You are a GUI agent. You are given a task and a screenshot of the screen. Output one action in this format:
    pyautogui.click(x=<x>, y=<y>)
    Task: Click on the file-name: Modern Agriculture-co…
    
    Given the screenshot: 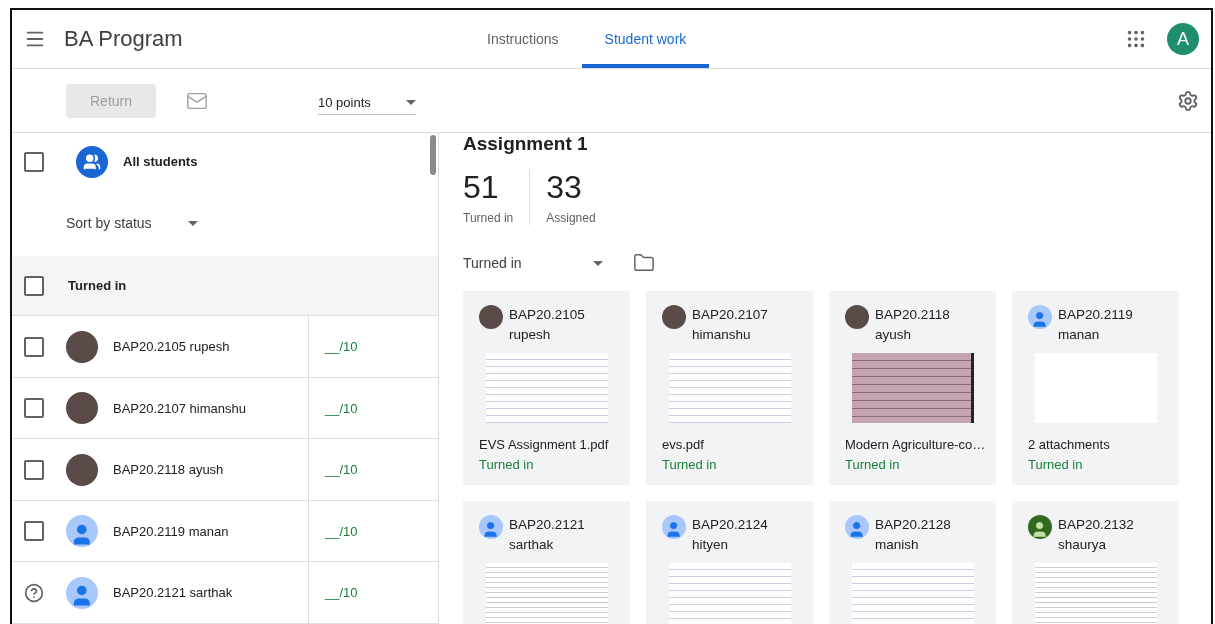 What is the action you would take?
    pyautogui.click(x=915, y=444)
    